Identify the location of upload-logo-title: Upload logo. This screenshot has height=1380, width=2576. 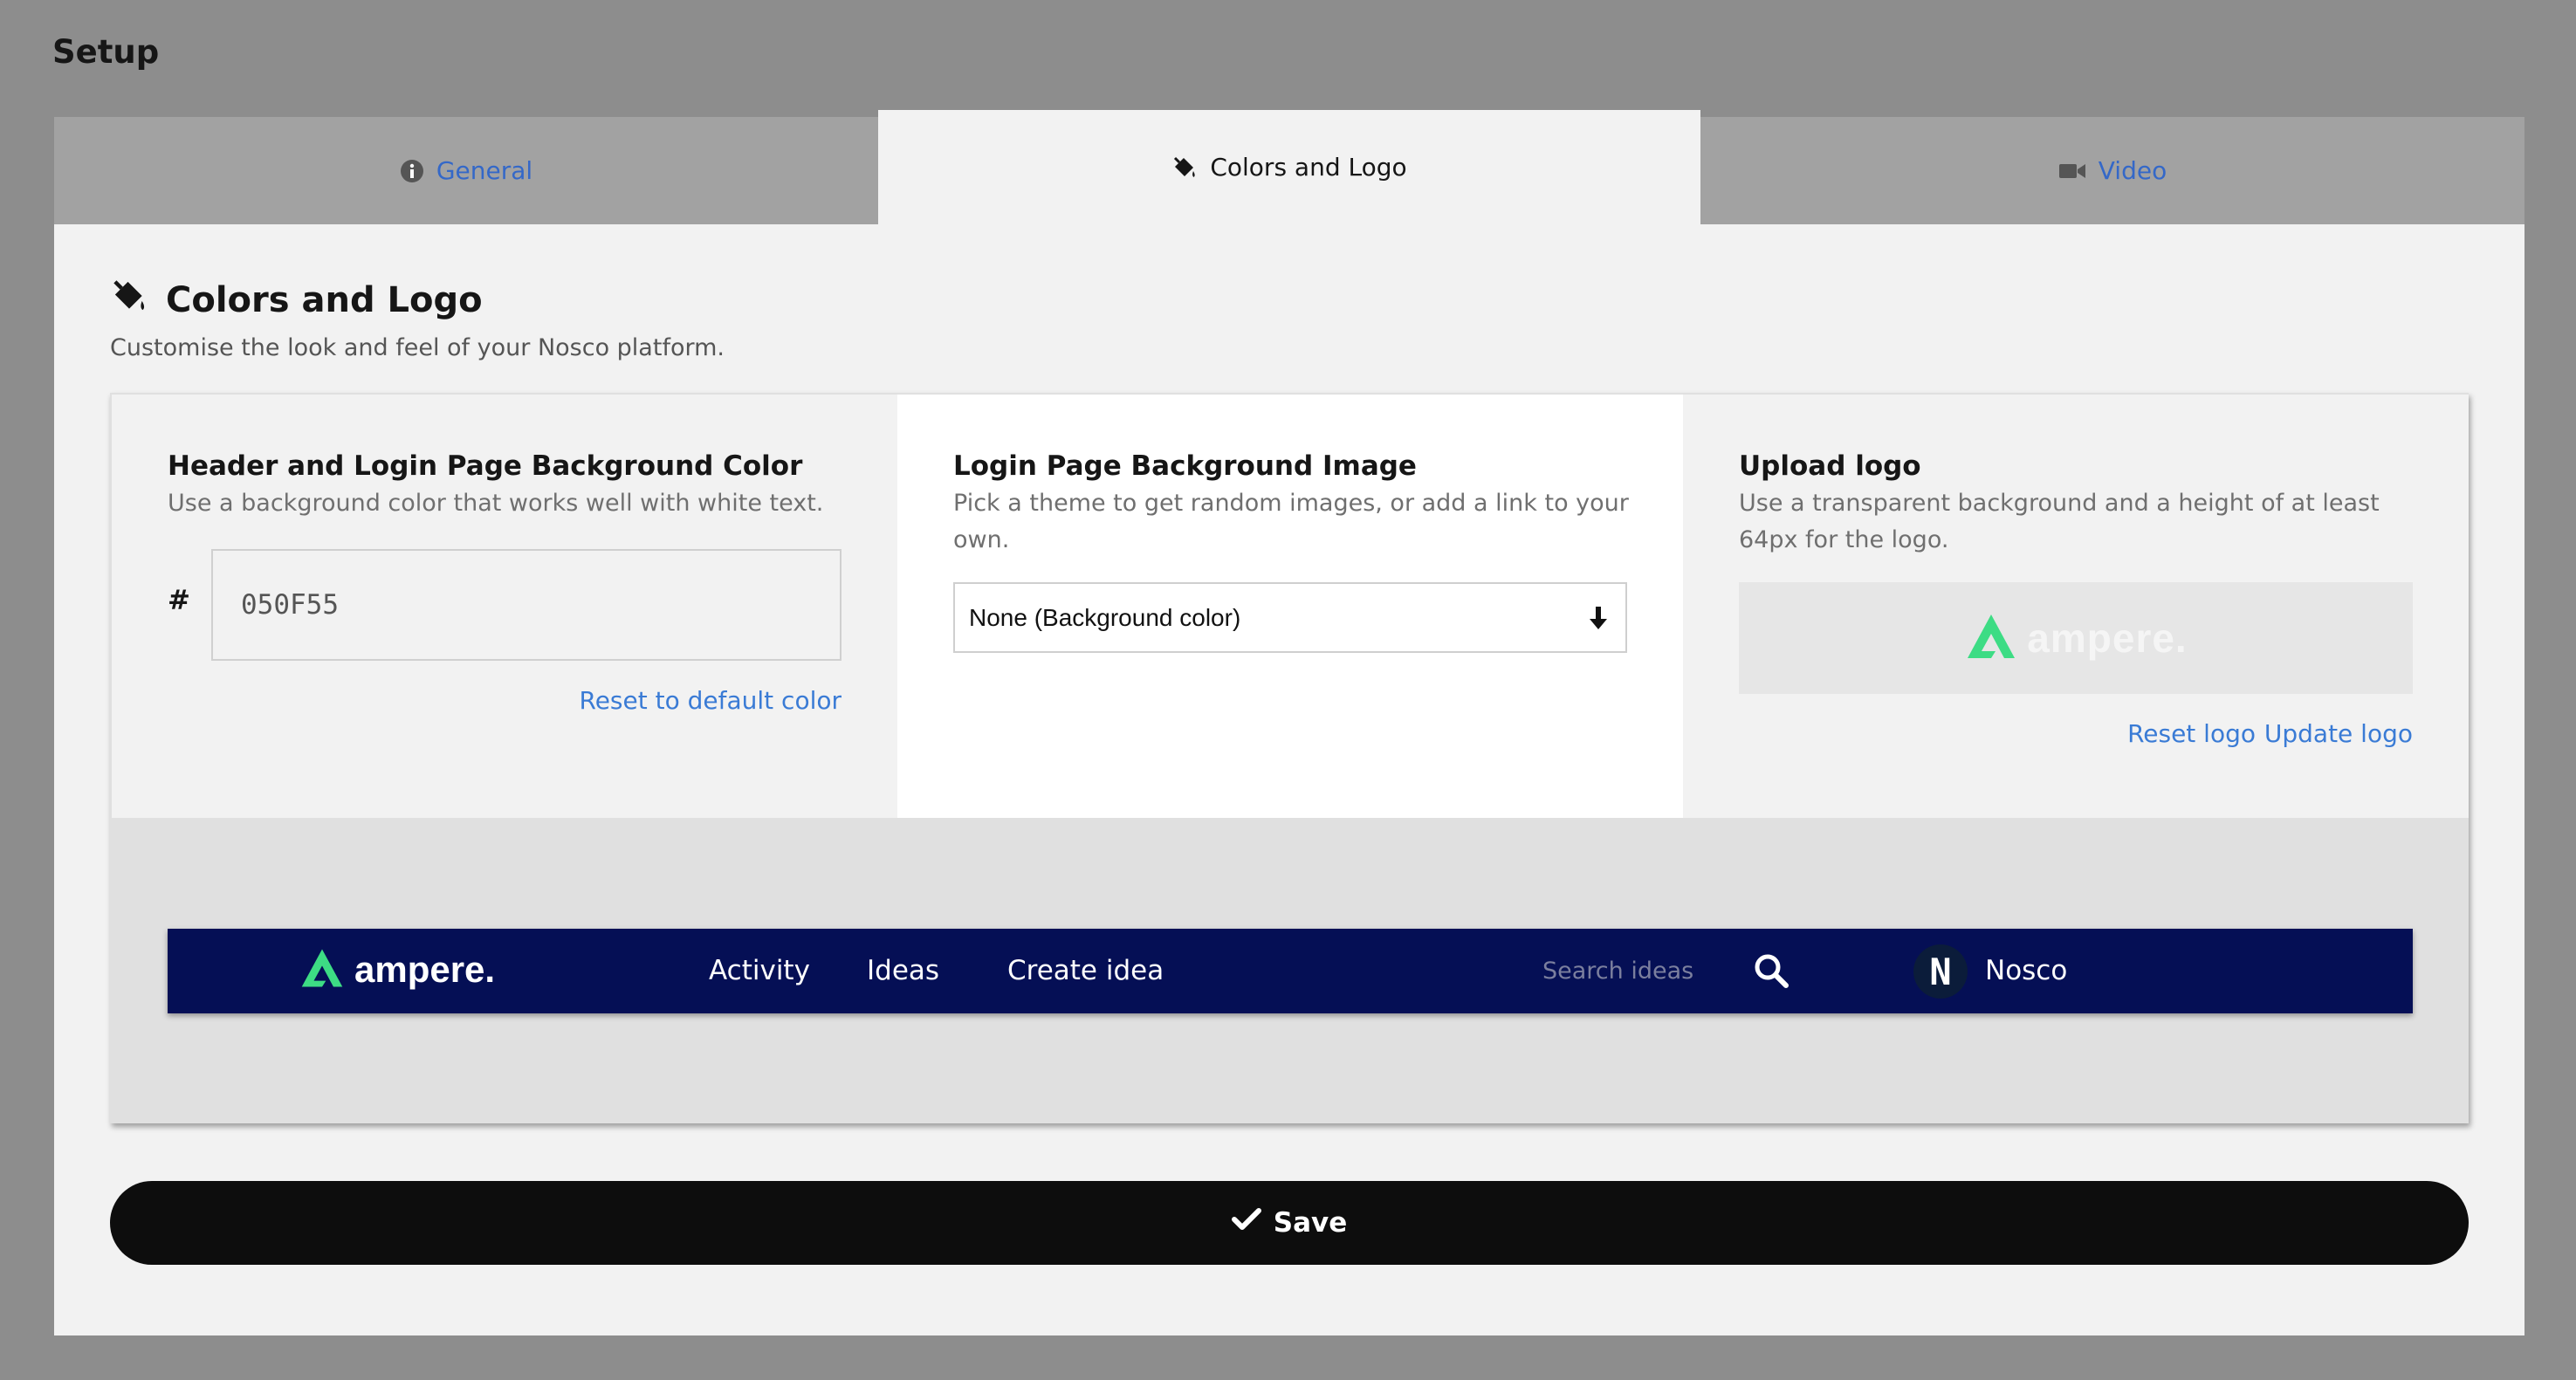
(1830, 466).